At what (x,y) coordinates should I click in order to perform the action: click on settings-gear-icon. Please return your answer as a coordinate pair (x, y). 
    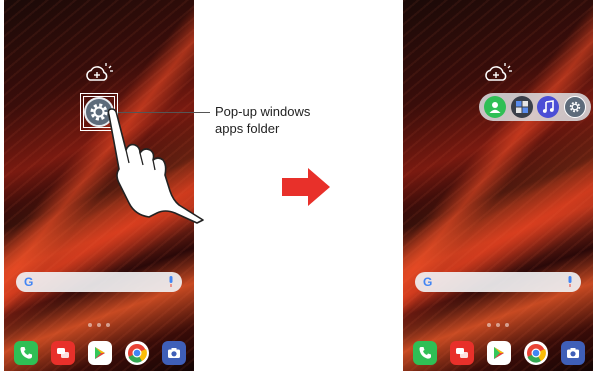
    Looking at the image, I should click on (574, 107).